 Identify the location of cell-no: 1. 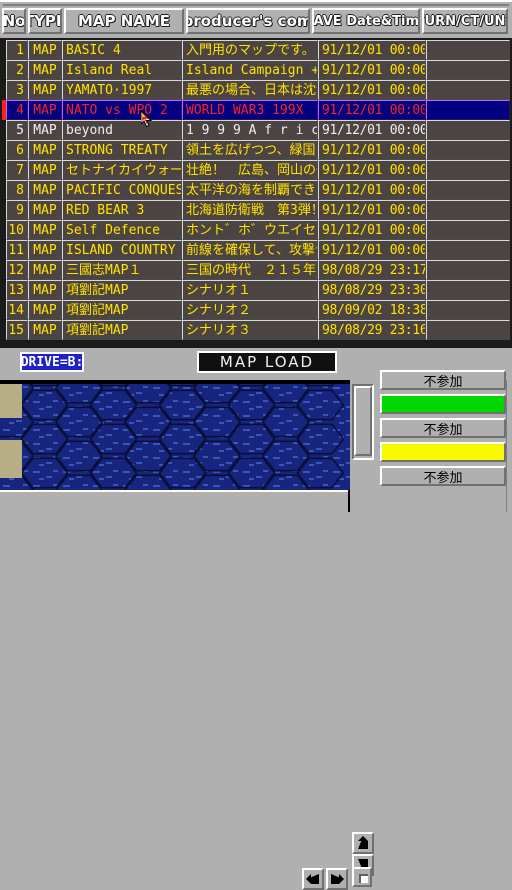
(17, 50).